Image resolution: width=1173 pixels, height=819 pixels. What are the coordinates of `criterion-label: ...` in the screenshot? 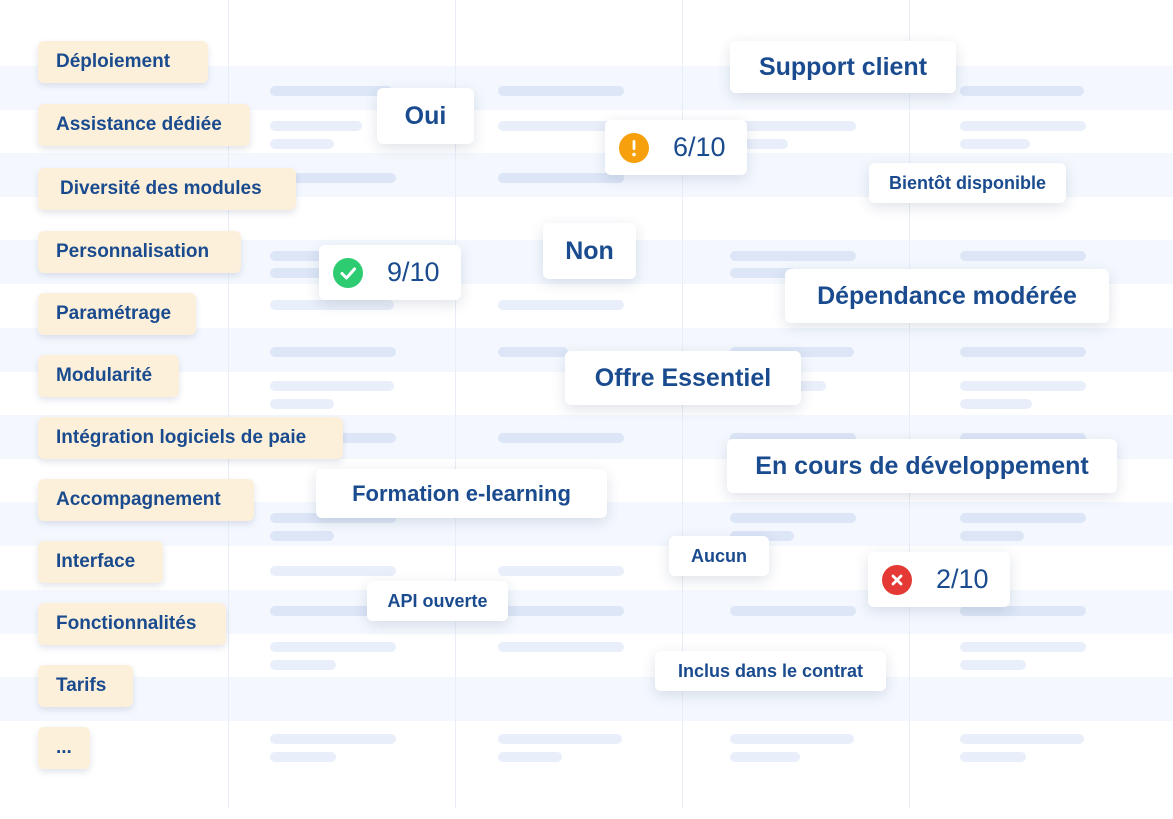 It's located at (64, 748).